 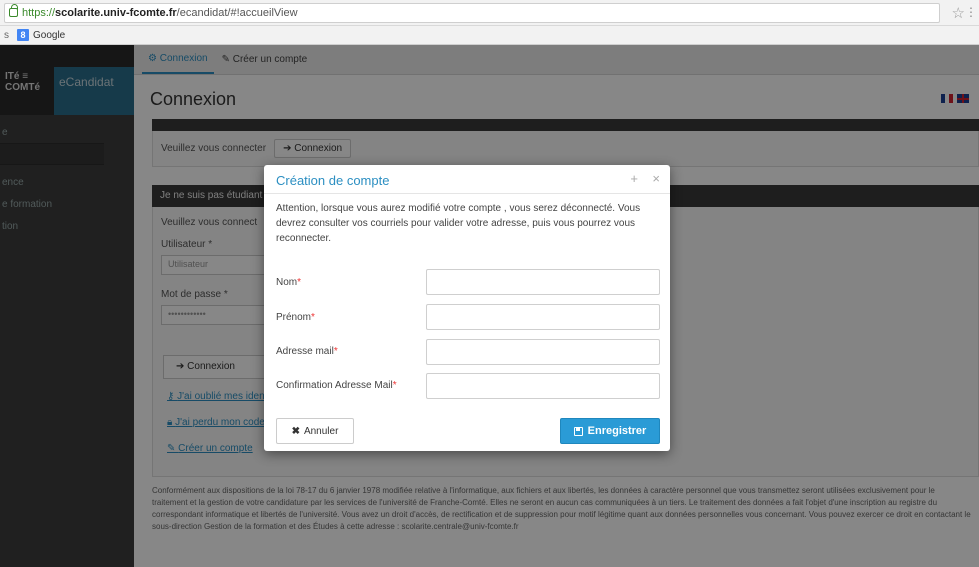 I want to click on google-icon: 8, so click(x=23, y=35).